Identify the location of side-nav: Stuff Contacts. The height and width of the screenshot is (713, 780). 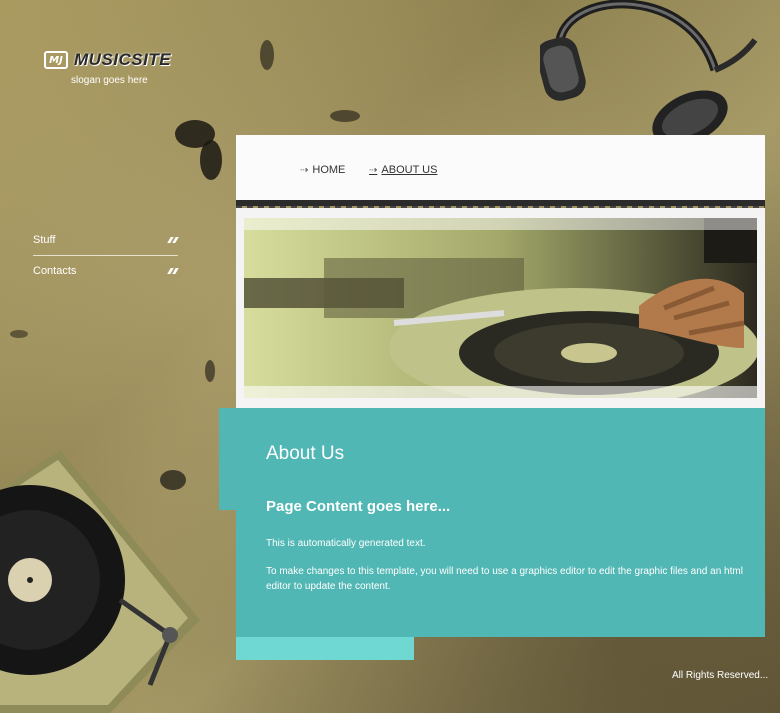
(105, 255).